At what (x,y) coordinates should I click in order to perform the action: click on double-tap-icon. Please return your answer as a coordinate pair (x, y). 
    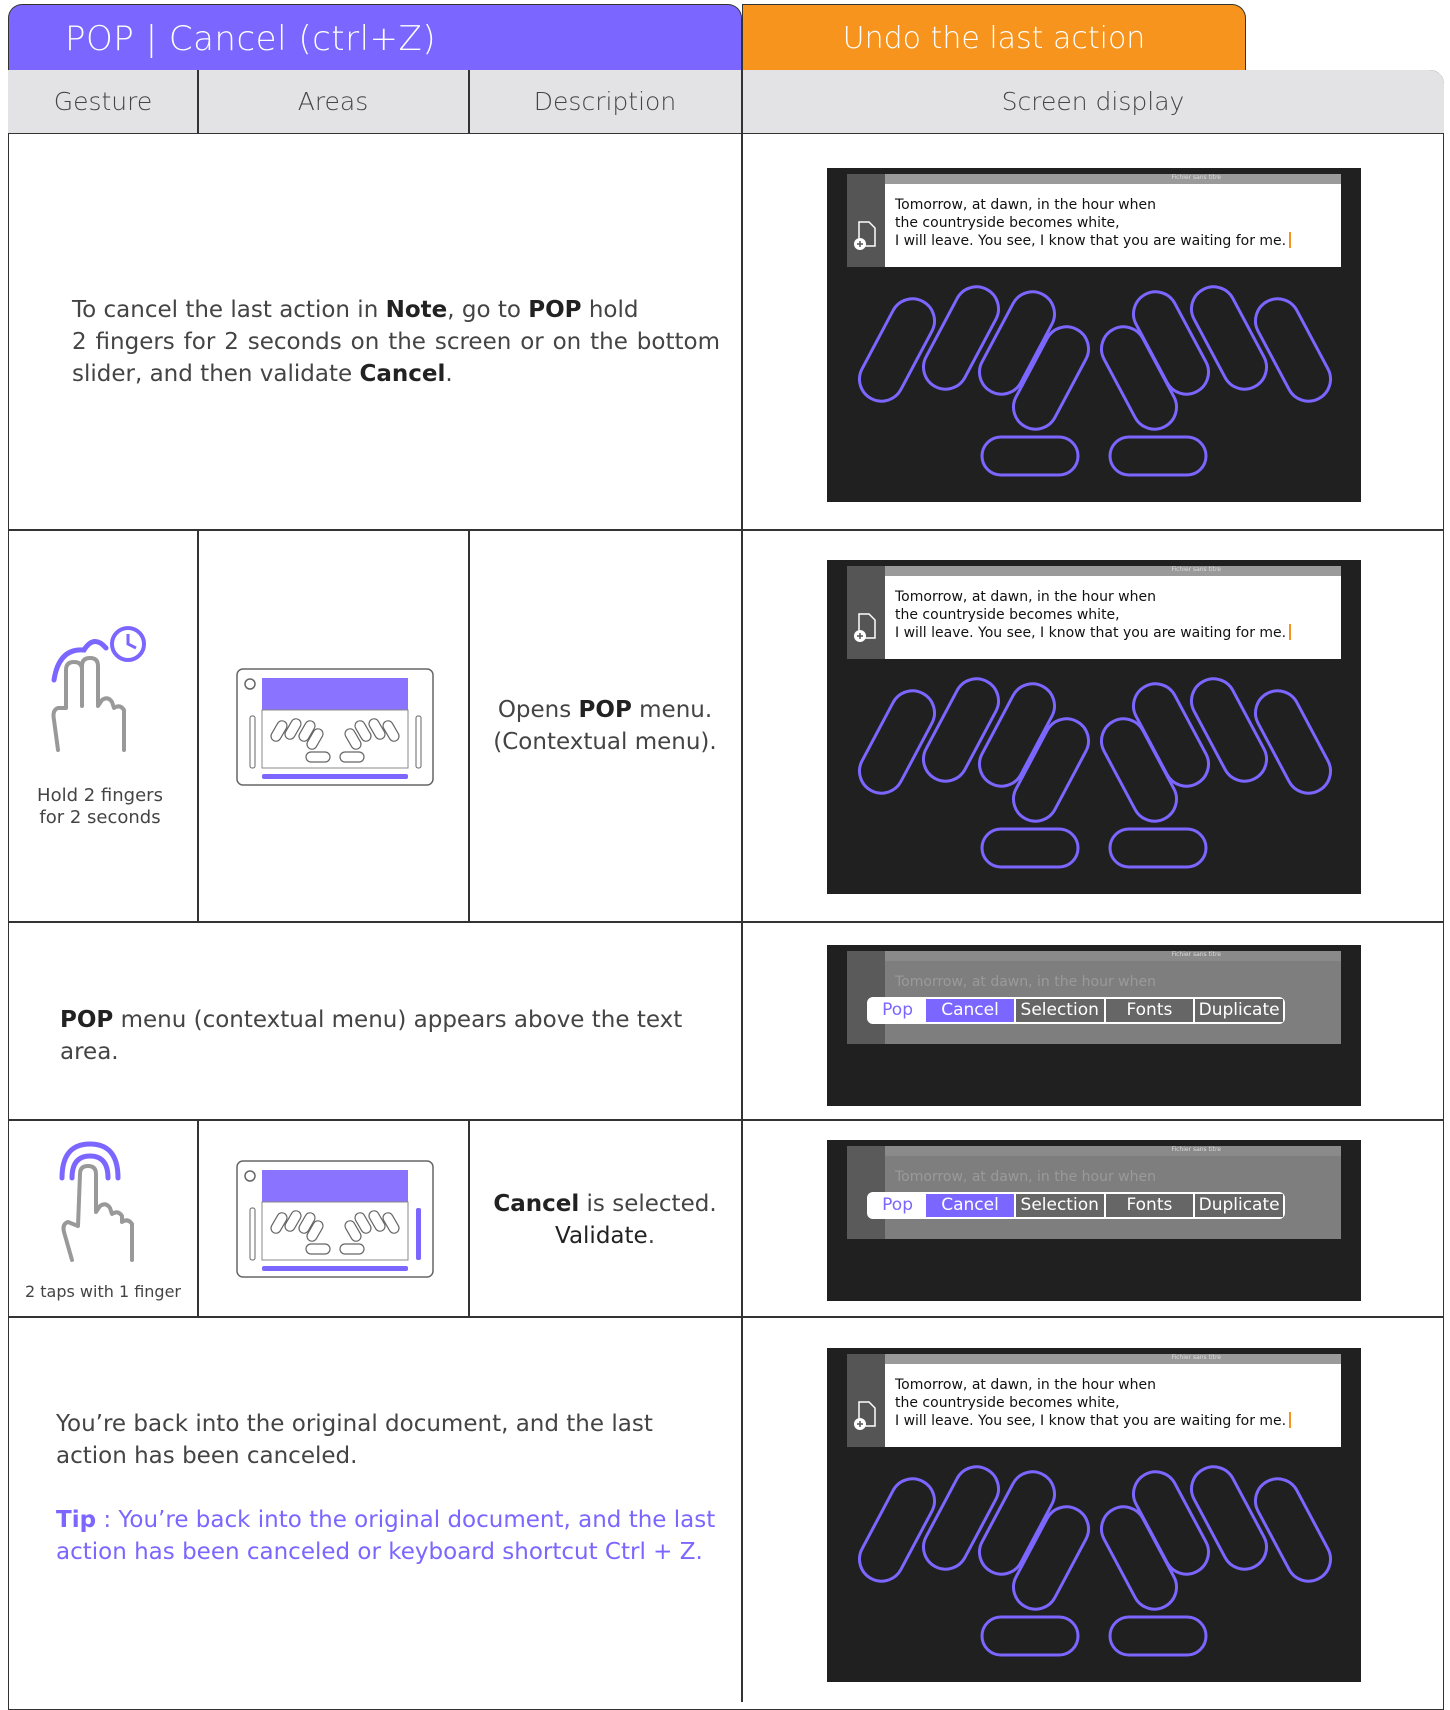
    Looking at the image, I should click on (96, 1201).